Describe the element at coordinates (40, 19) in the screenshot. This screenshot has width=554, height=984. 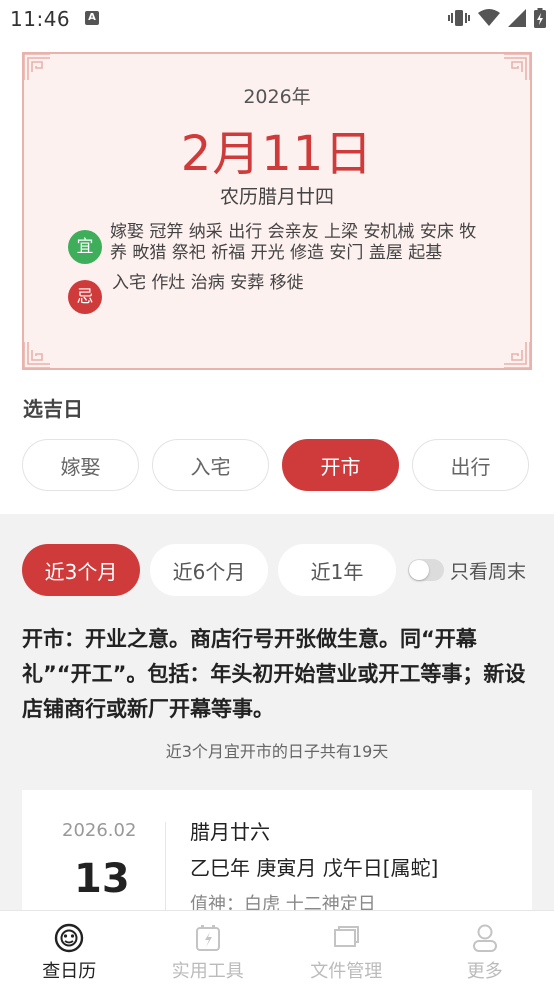
I see `status-time: 11:46` at that location.